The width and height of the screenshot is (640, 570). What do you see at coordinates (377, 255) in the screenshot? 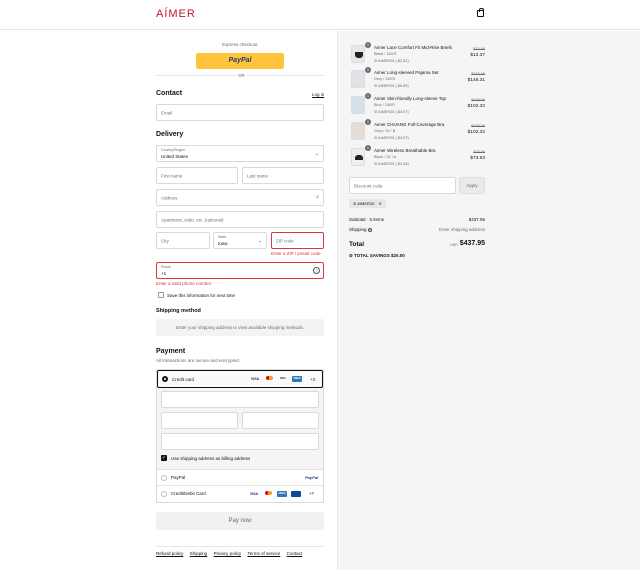
I see `total-savings: ⊘ TOTAL SAVINGS $20.00` at bounding box center [377, 255].